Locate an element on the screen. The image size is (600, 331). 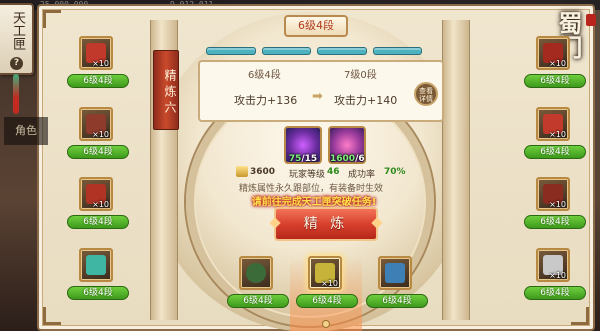
equip-slot-right-1: ×10 6级4段 is located at coordinates (557, 67).